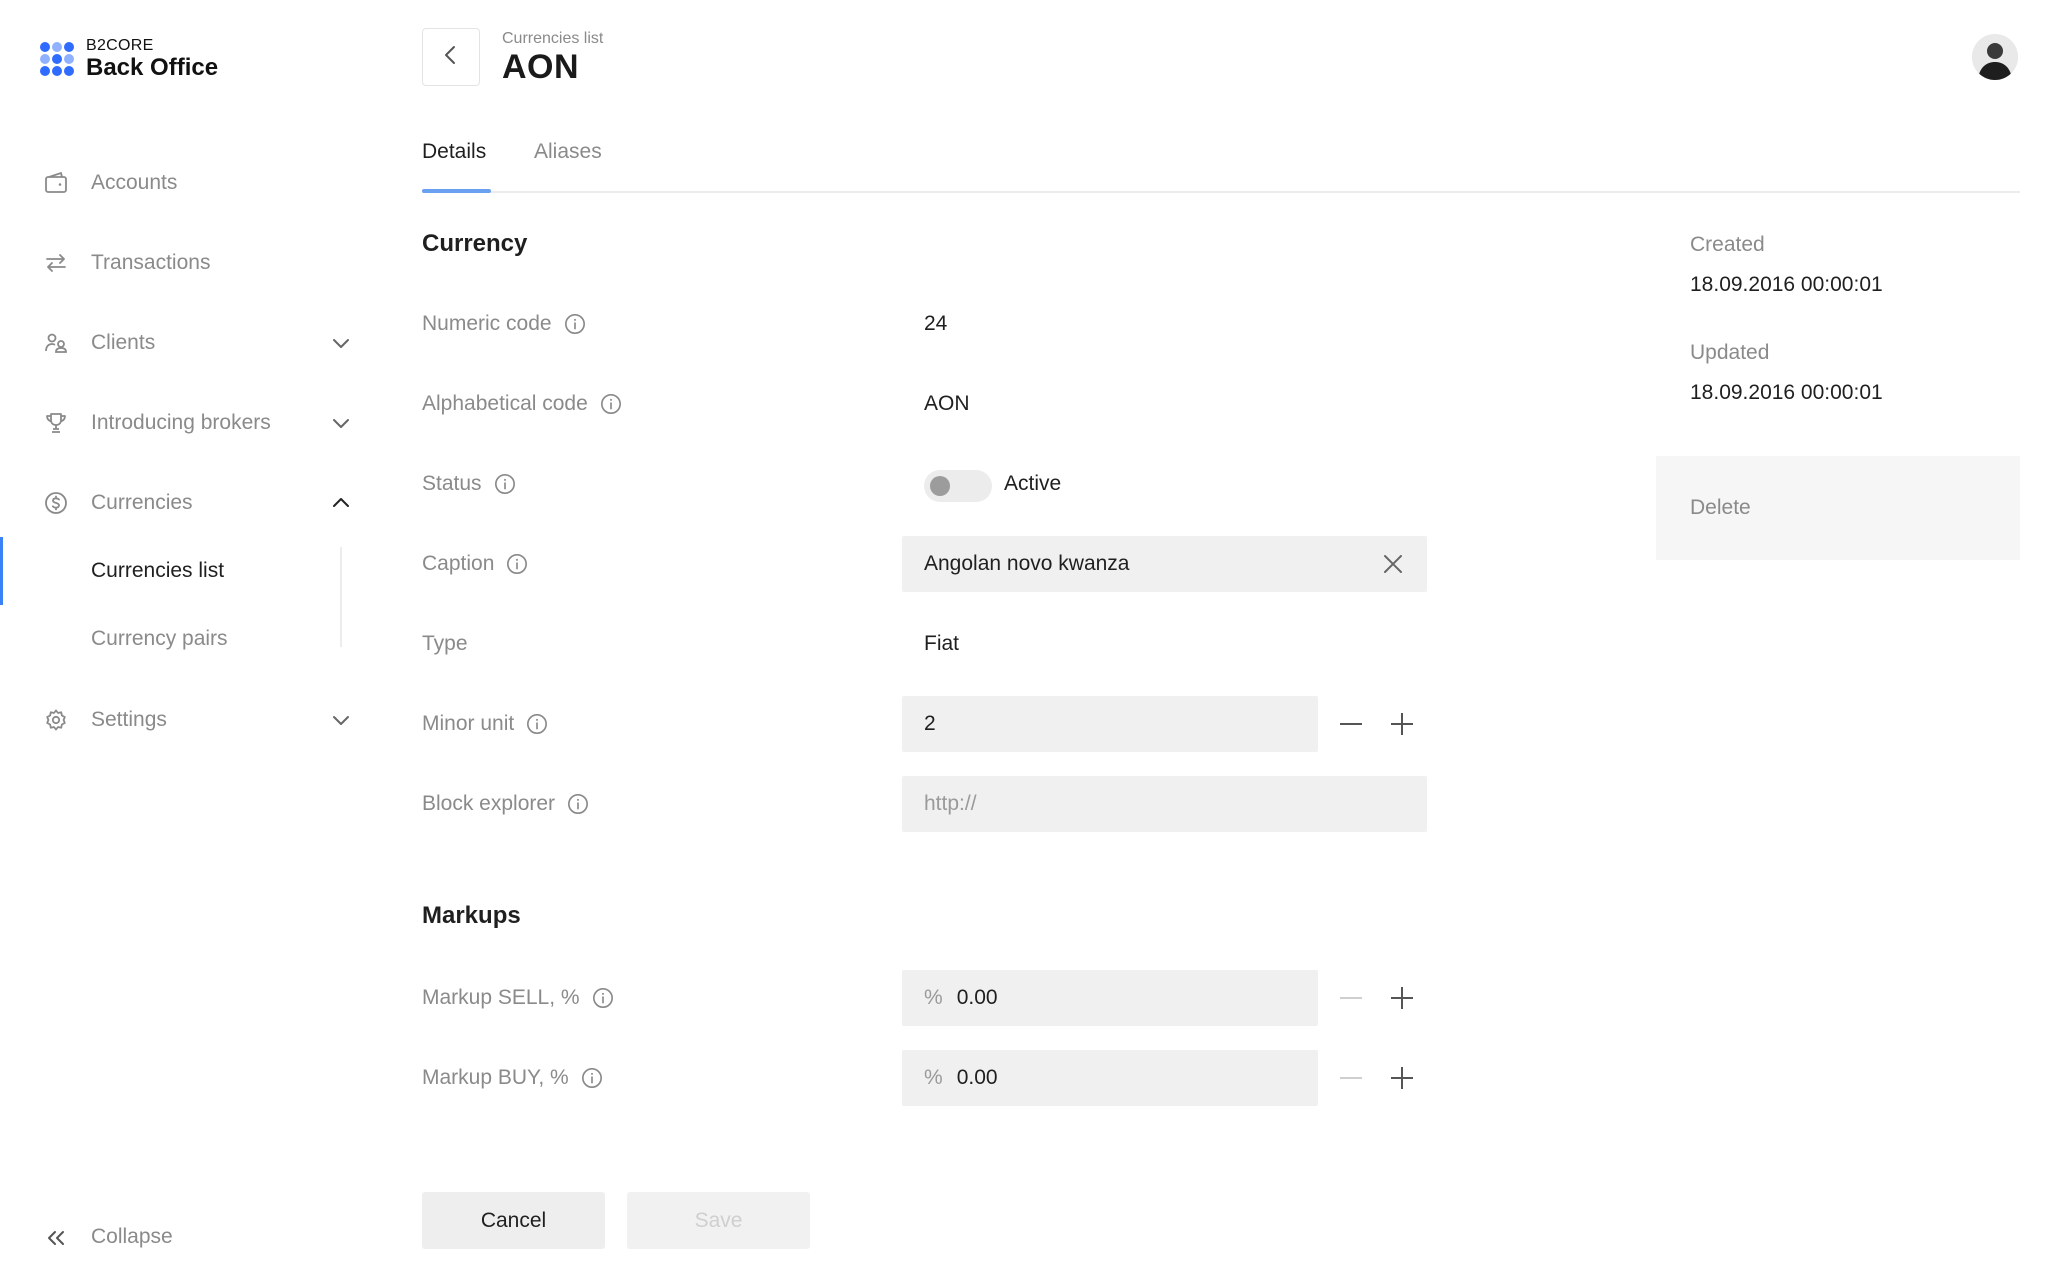 The image size is (2048, 1280). I want to click on active-tab-underline, so click(456, 191).